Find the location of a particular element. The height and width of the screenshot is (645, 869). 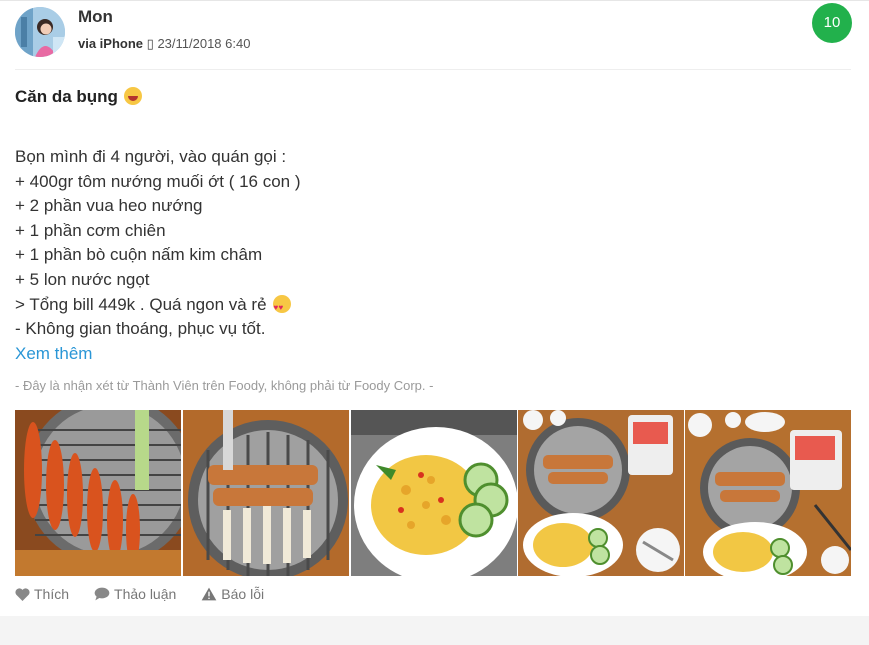

review-line: + 5 lon nước ngọt is located at coordinates (82, 279).